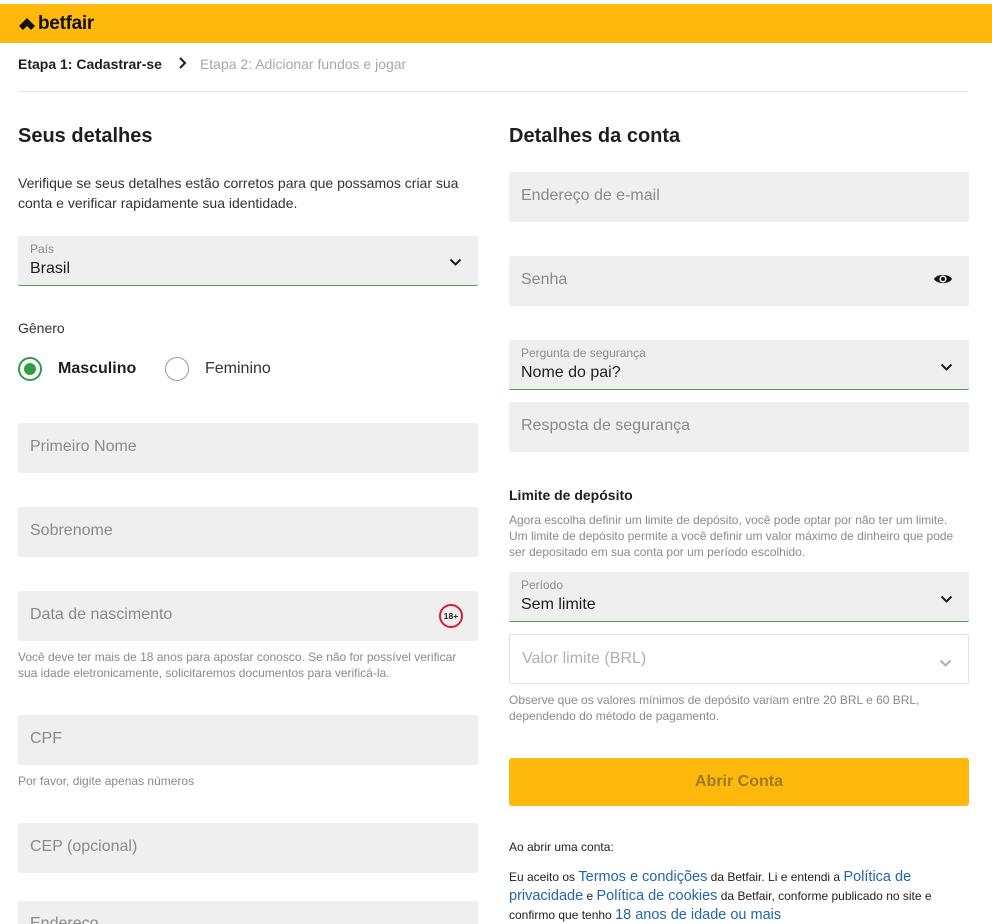 This screenshot has height=924, width=992. What do you see at coordinates (583, 353) in the screenshot?
I see `security-question-label: Pergunta de segurança` at bounding box center [583, 353].